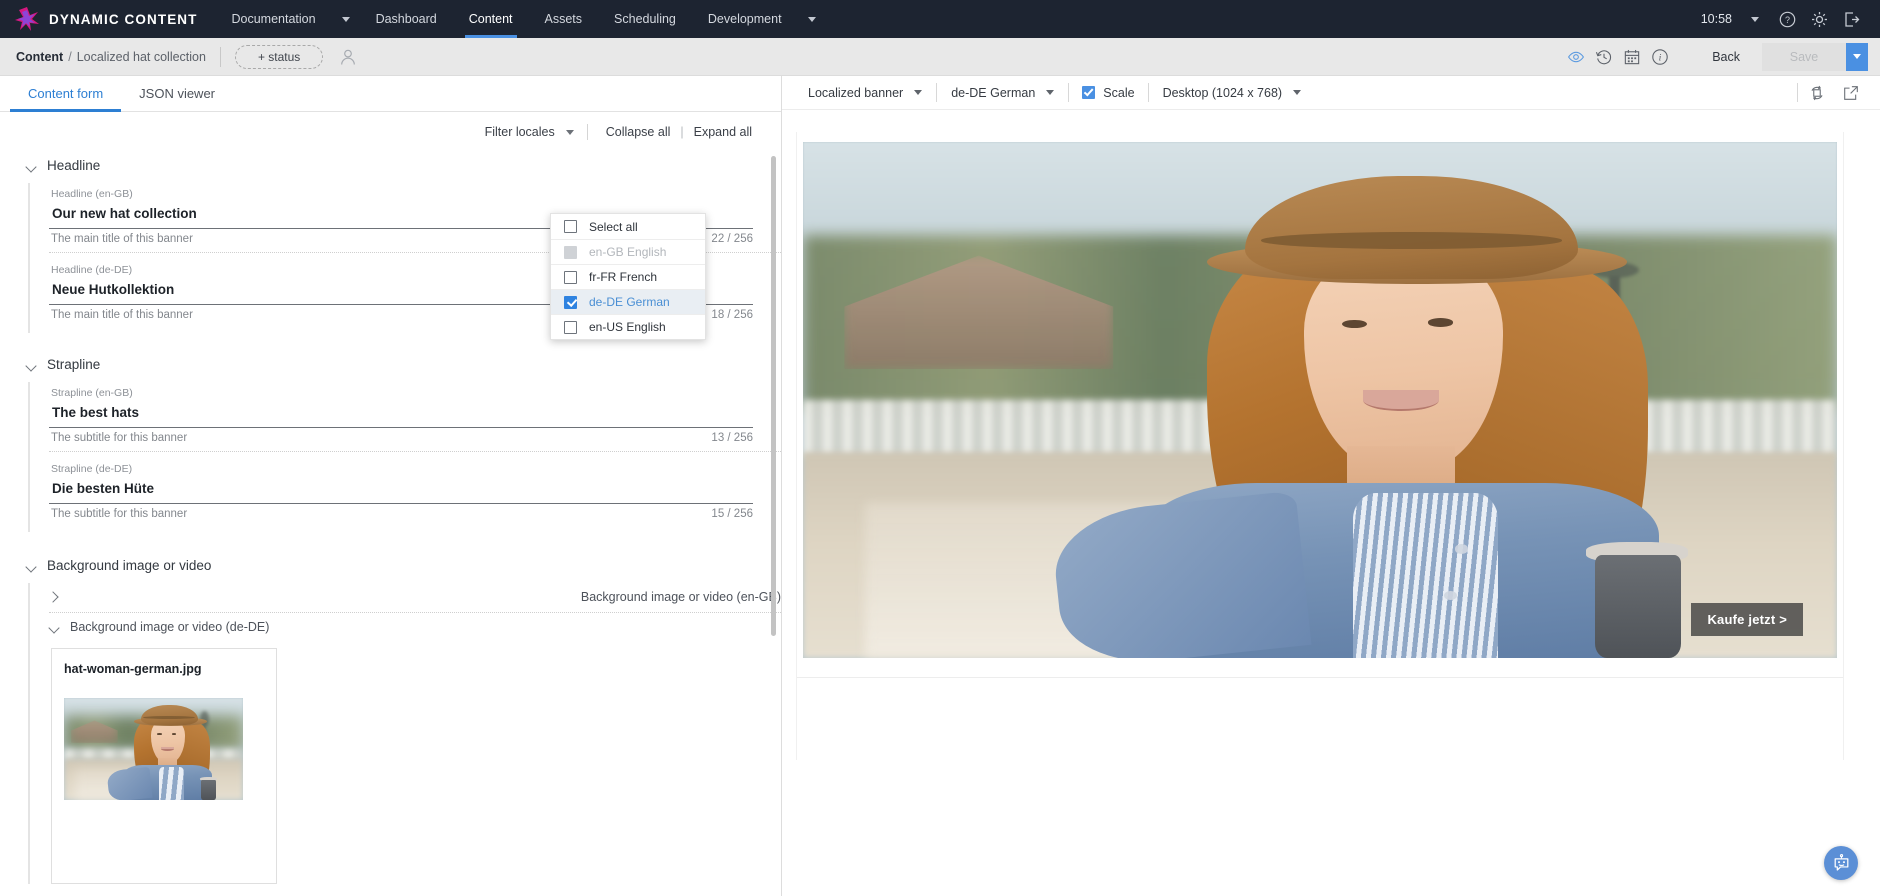 Image resolution: width=1880 pixels, height=896 pixels. What do you see at coordinates (403, 567) in the screenshot?
I see `section-background-header: Background image or video` at bounding box center [403, 567].